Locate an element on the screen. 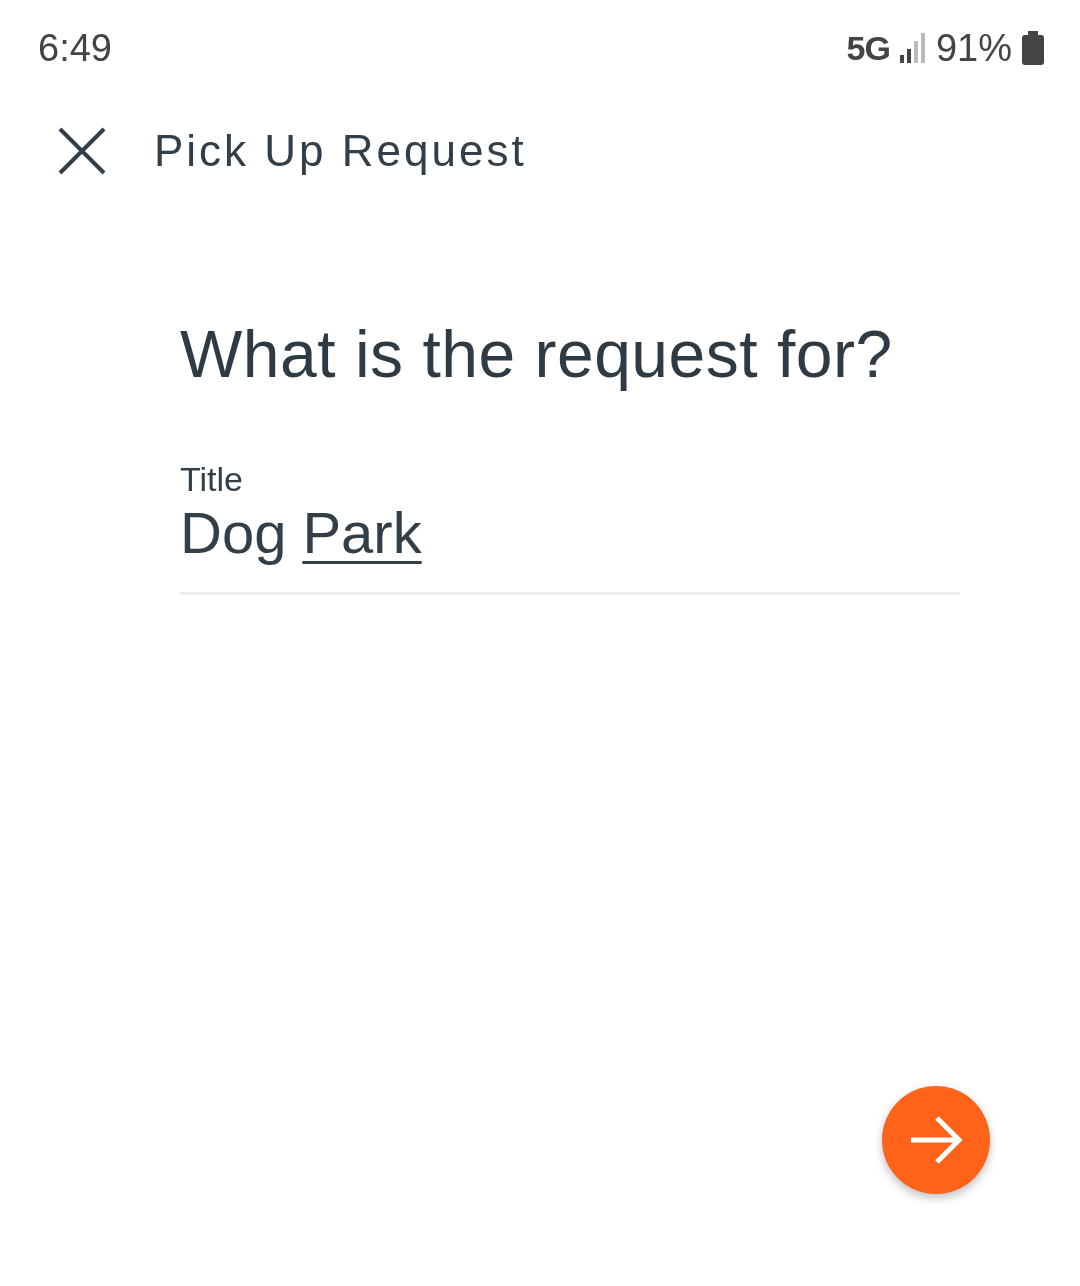  arrow-right-icon is located at coordinates (936, 1140).